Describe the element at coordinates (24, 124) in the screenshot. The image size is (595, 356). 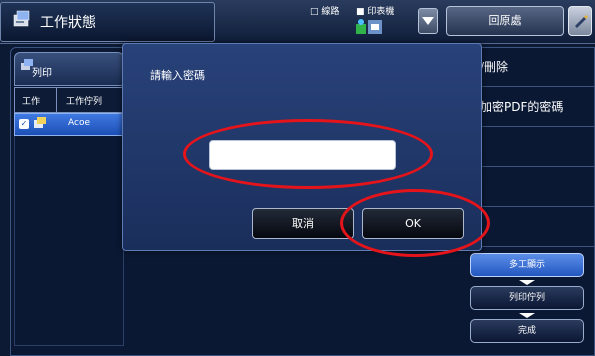
I see `checkbox-icon: ✓` at that location.